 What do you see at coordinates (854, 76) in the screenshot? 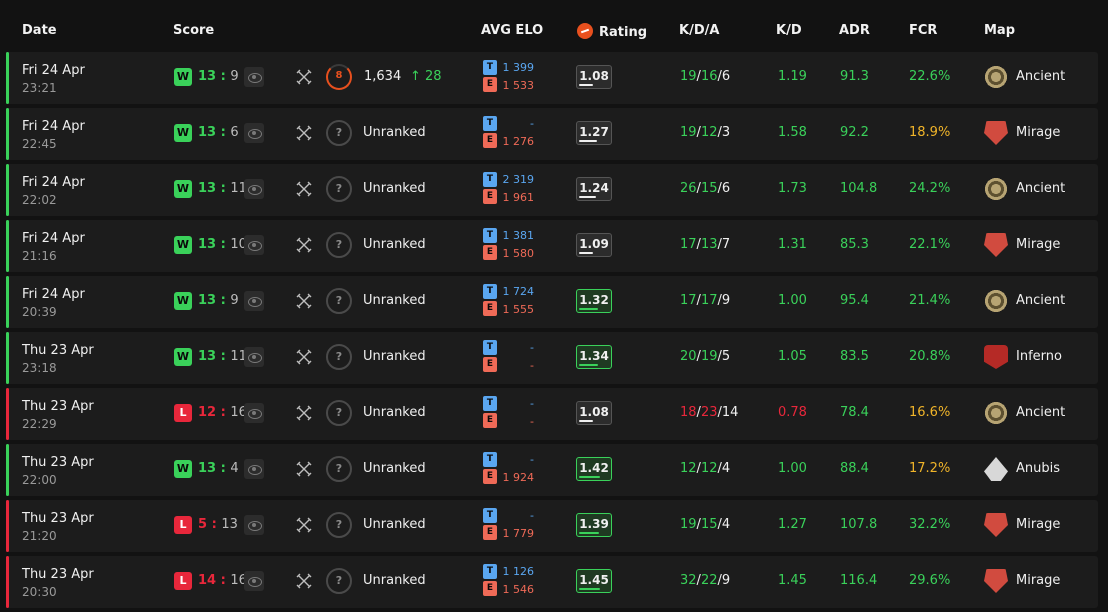
I see `adr-value: 91.3` at bounding box center [854, 76].